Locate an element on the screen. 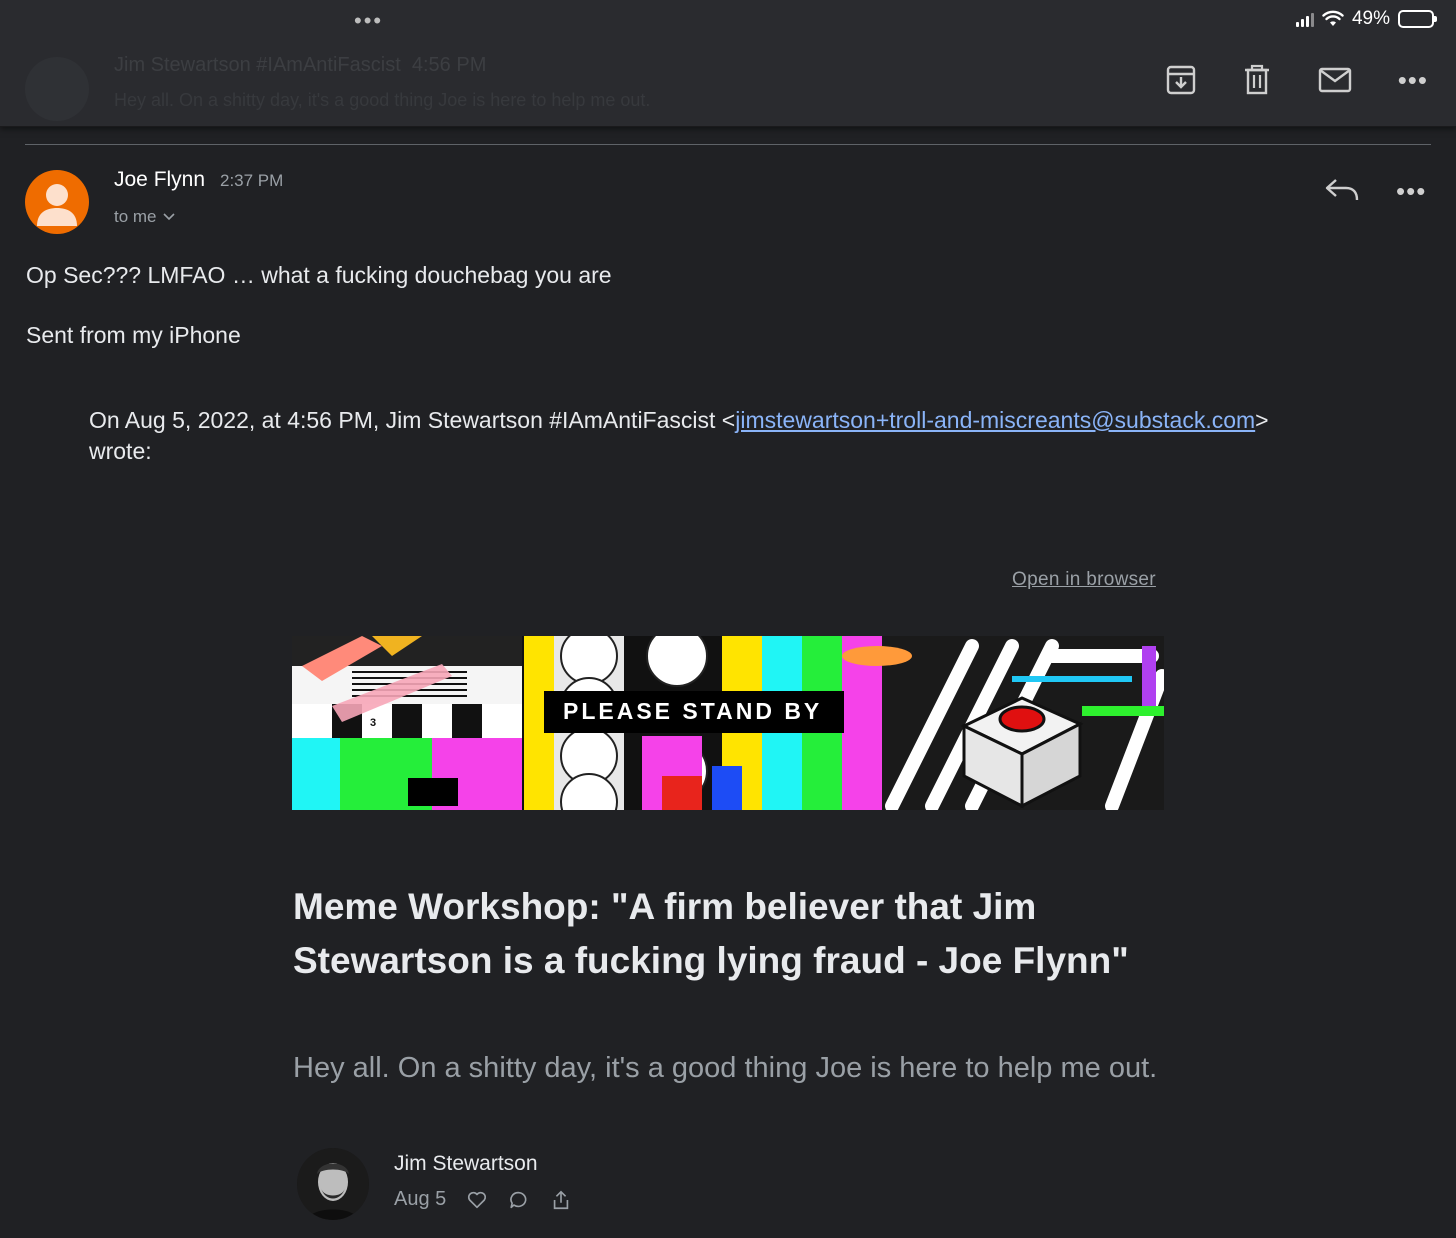 The height and width of the screenshot is (1238, 1456). multitasking-dots: ••• is located at coordinates (368, 21).